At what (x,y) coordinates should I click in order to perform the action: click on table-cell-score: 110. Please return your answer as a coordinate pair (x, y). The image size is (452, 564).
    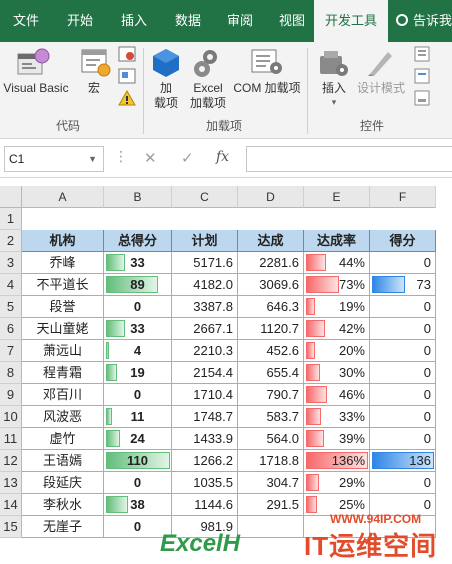
    Looking at the image, I should click on (138, 461).